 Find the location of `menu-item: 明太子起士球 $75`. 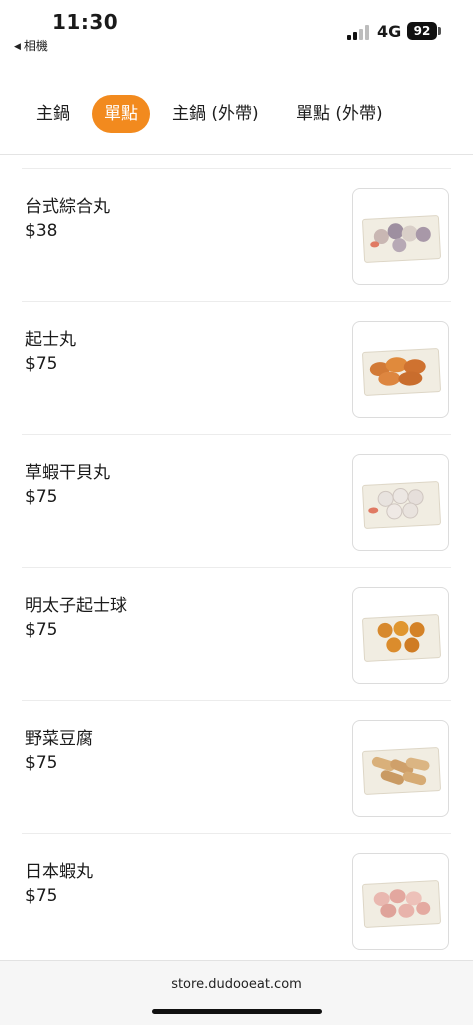

menu-item: 明太子起士球 $75 is located at coordinates (236, 633).